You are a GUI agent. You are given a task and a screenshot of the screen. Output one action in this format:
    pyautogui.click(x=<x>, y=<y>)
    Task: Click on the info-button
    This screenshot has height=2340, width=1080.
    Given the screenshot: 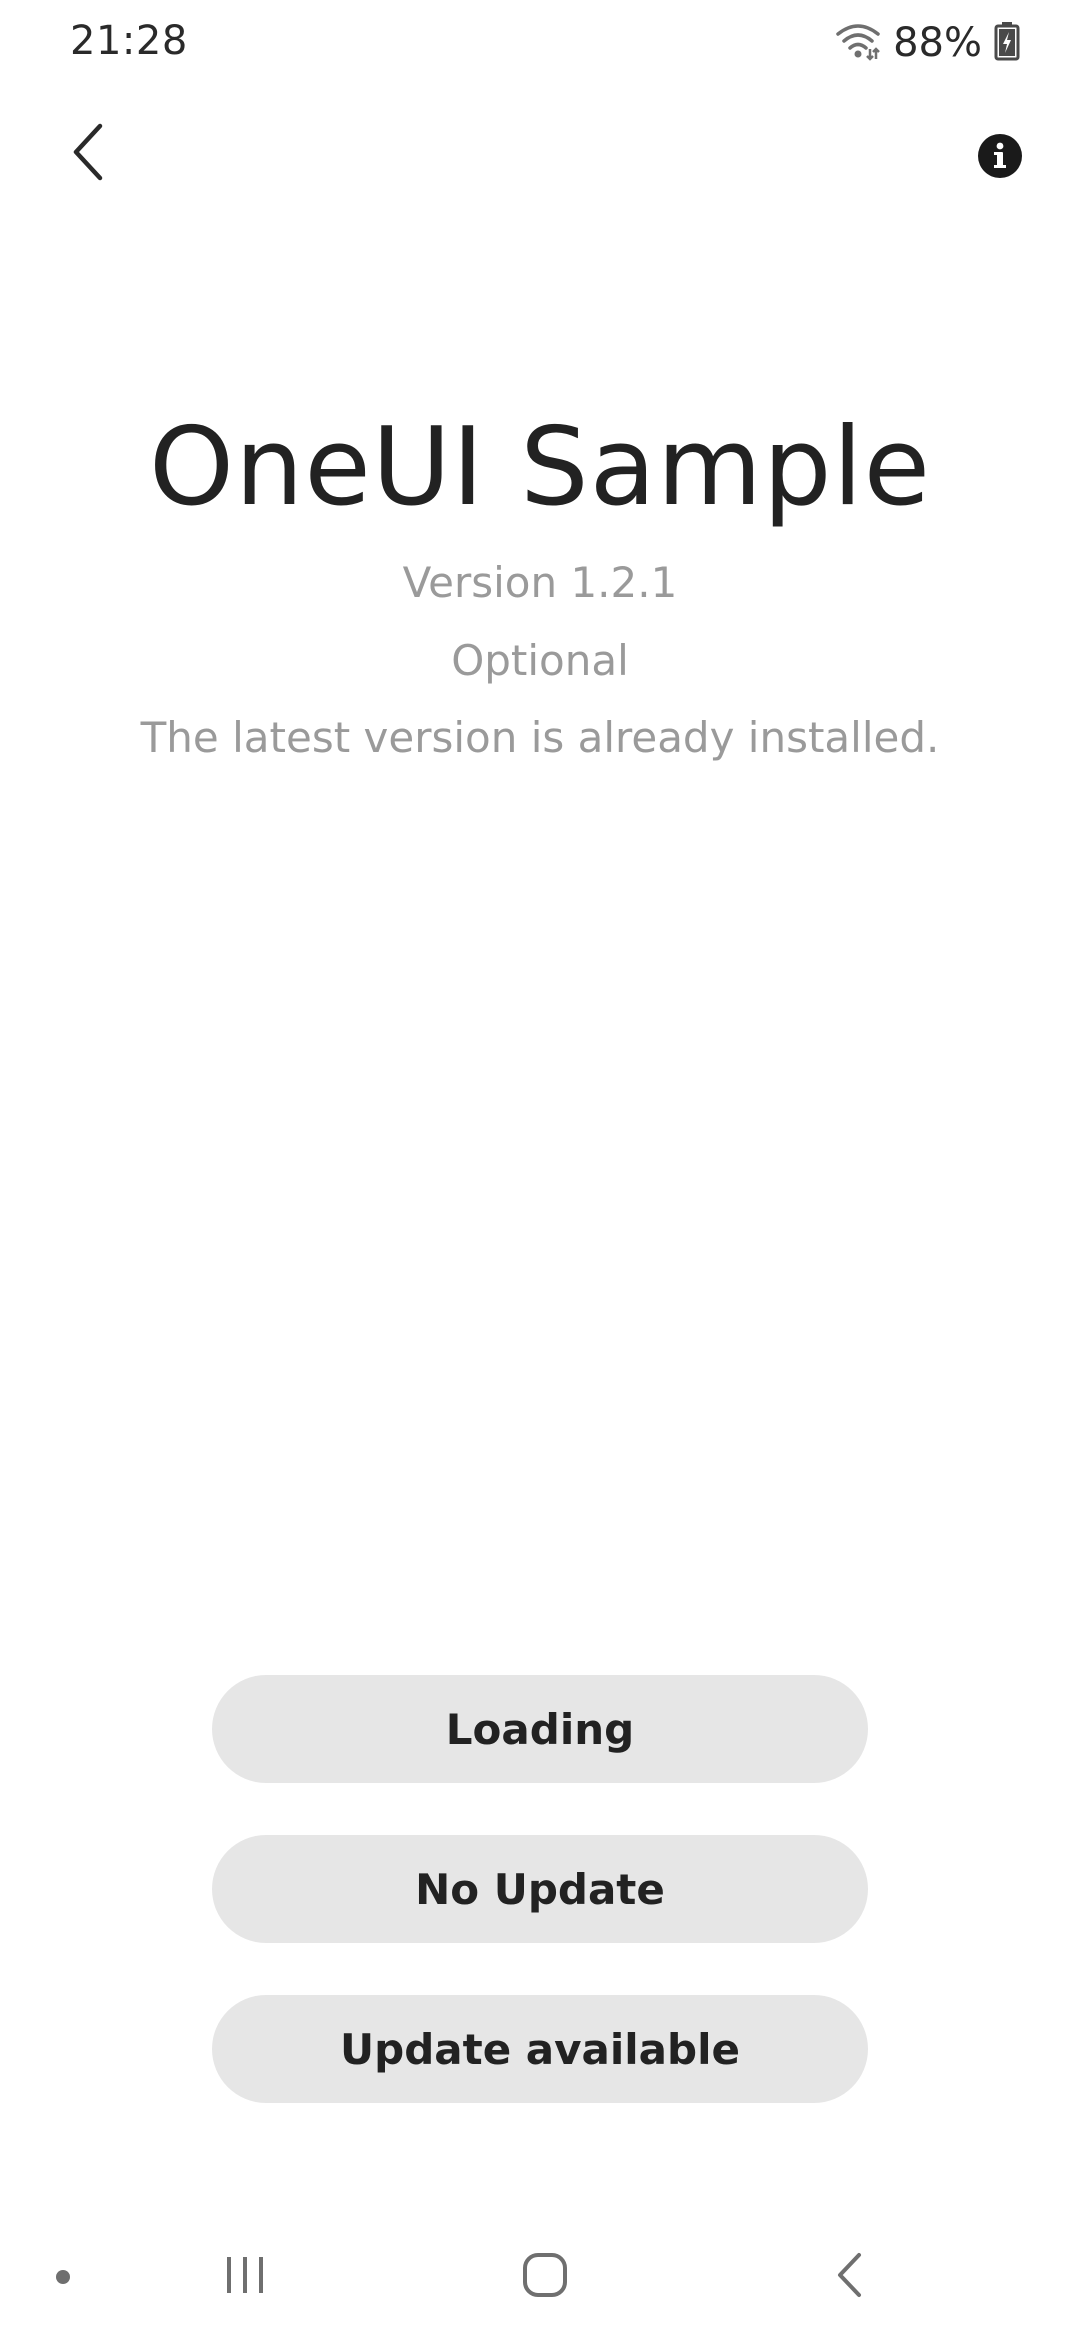 What is the action you would take?
    pyautogui.click(x=1000, y=158)
    